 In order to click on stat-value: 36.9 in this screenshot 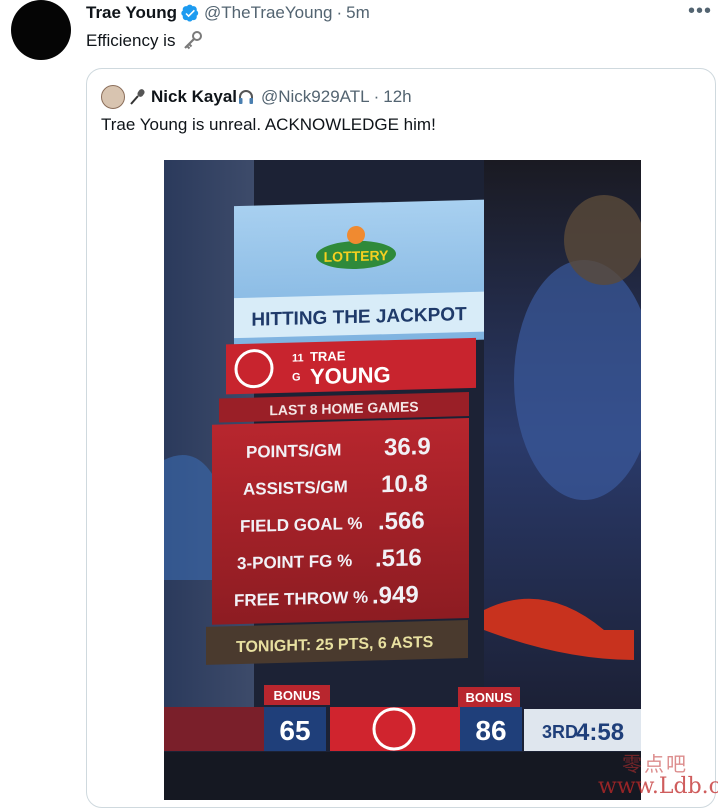, I will do `click(407, 447)`.